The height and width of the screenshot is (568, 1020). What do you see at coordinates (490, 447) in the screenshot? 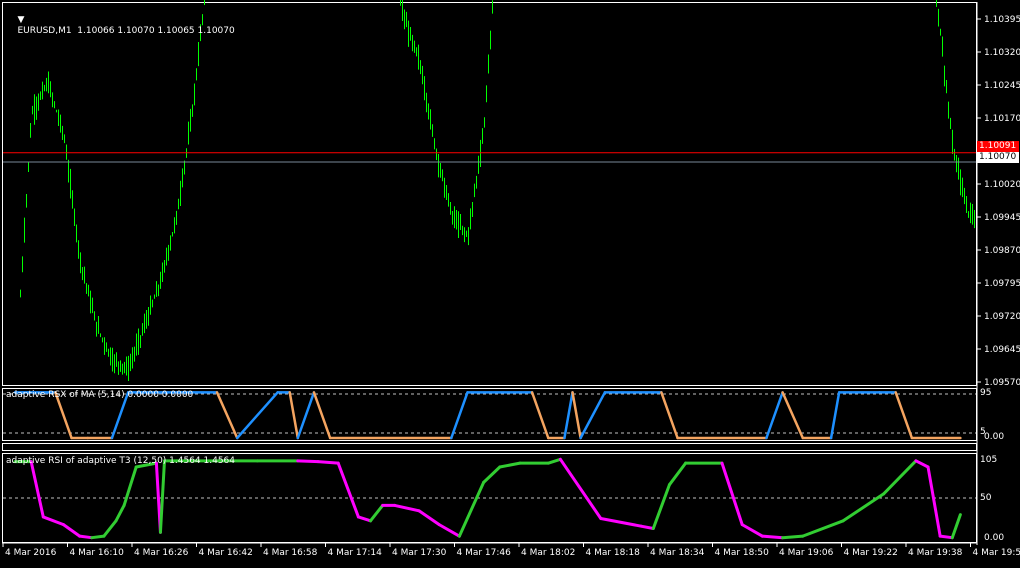
I see `separator-frame` at bounding box center [490, 447].